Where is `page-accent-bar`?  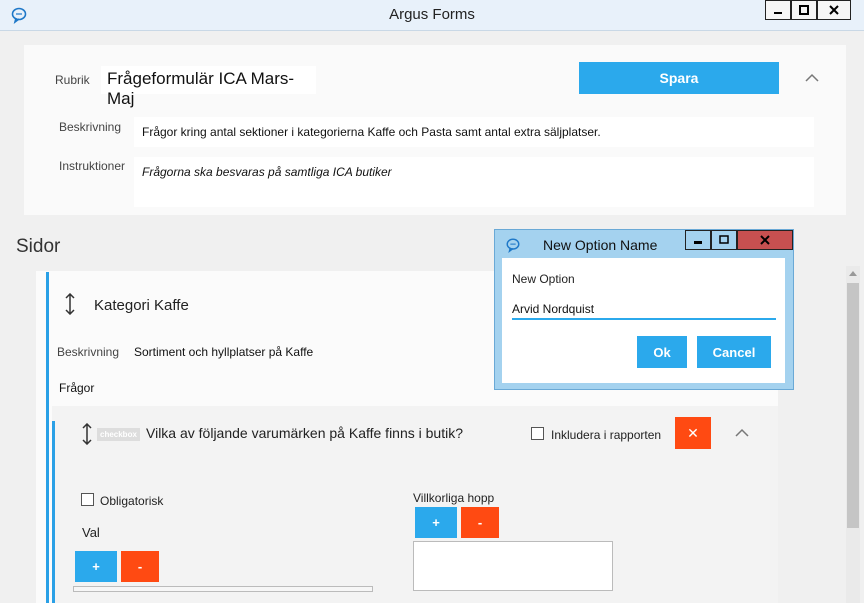
page-accent-bar is located at coordinates (47, 437).